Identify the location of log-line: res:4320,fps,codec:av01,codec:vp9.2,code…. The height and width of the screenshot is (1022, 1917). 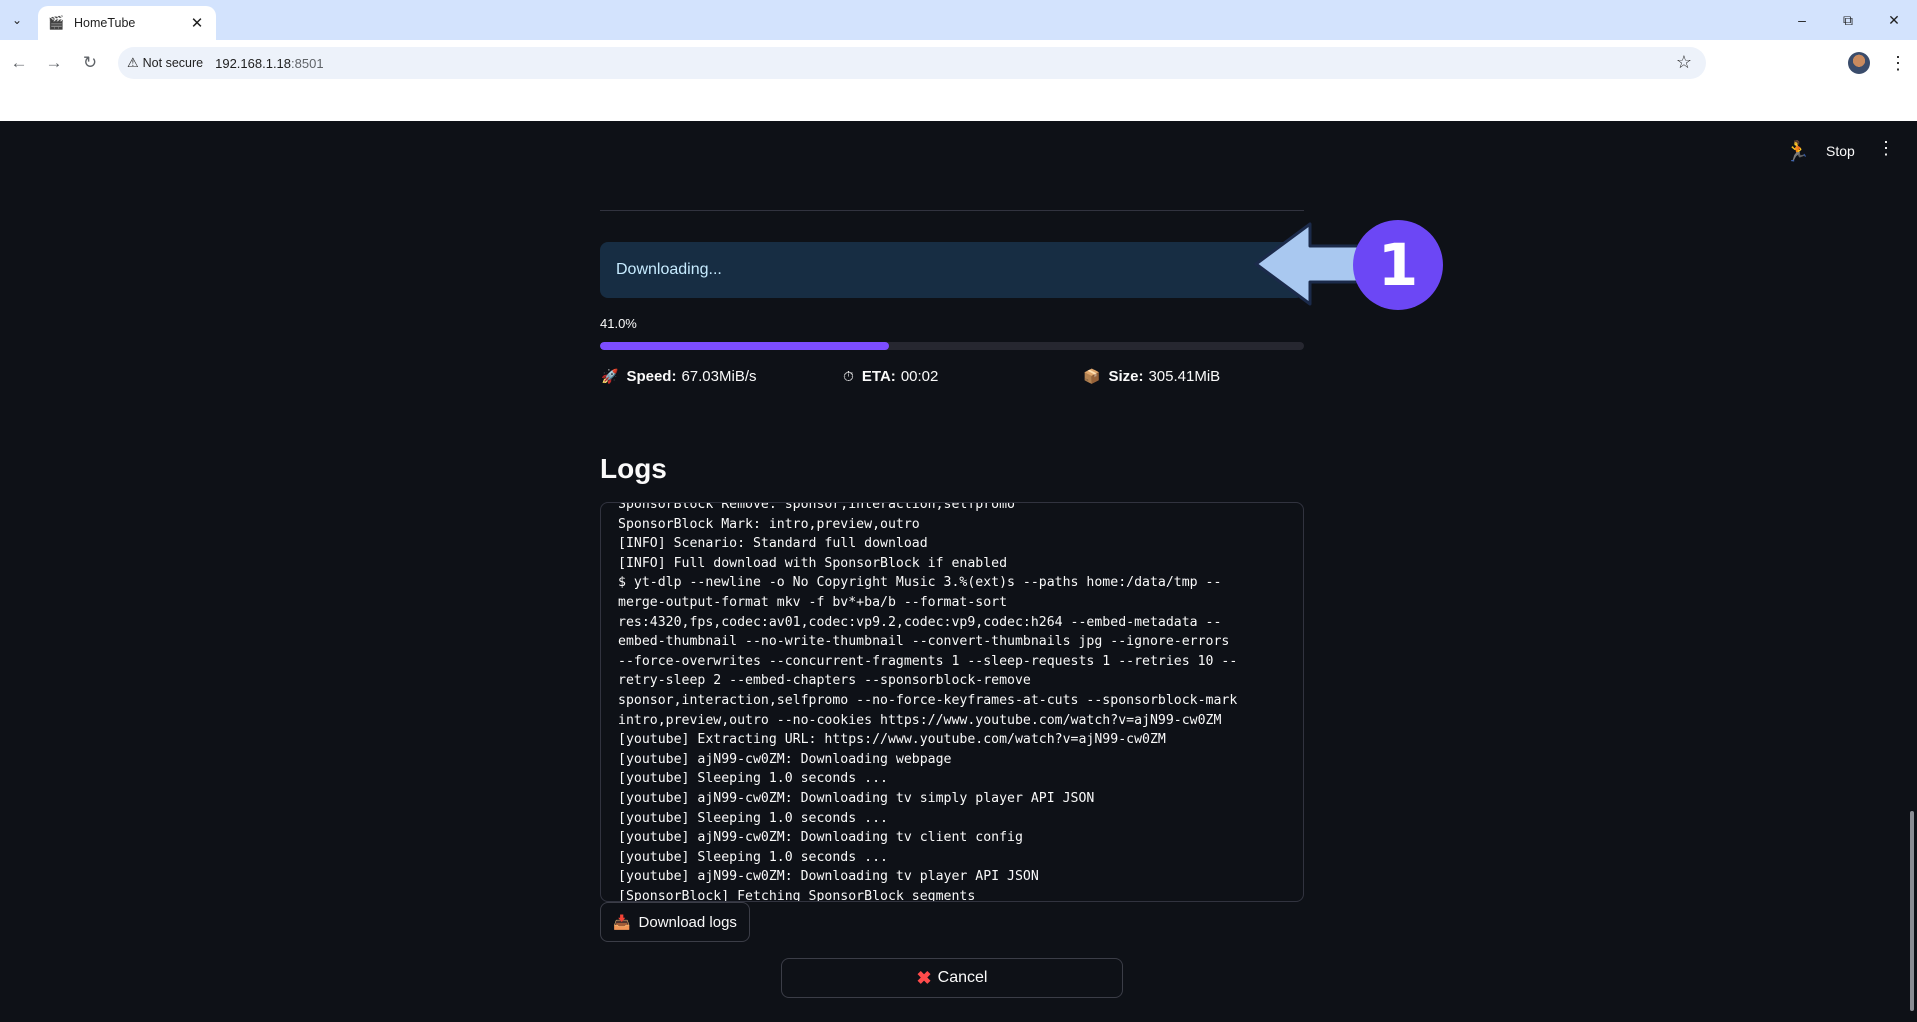
(920, 622).